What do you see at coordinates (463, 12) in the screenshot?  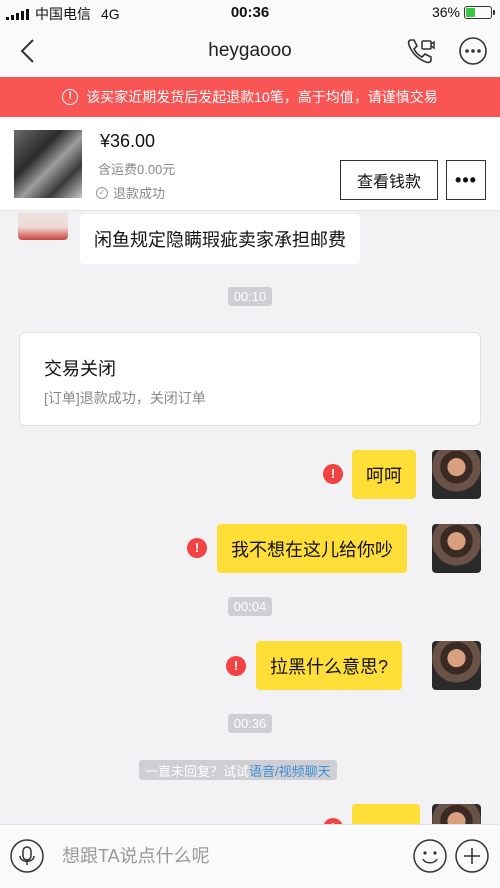 I see `status-right: 36%` at bounding box center [463, 12].